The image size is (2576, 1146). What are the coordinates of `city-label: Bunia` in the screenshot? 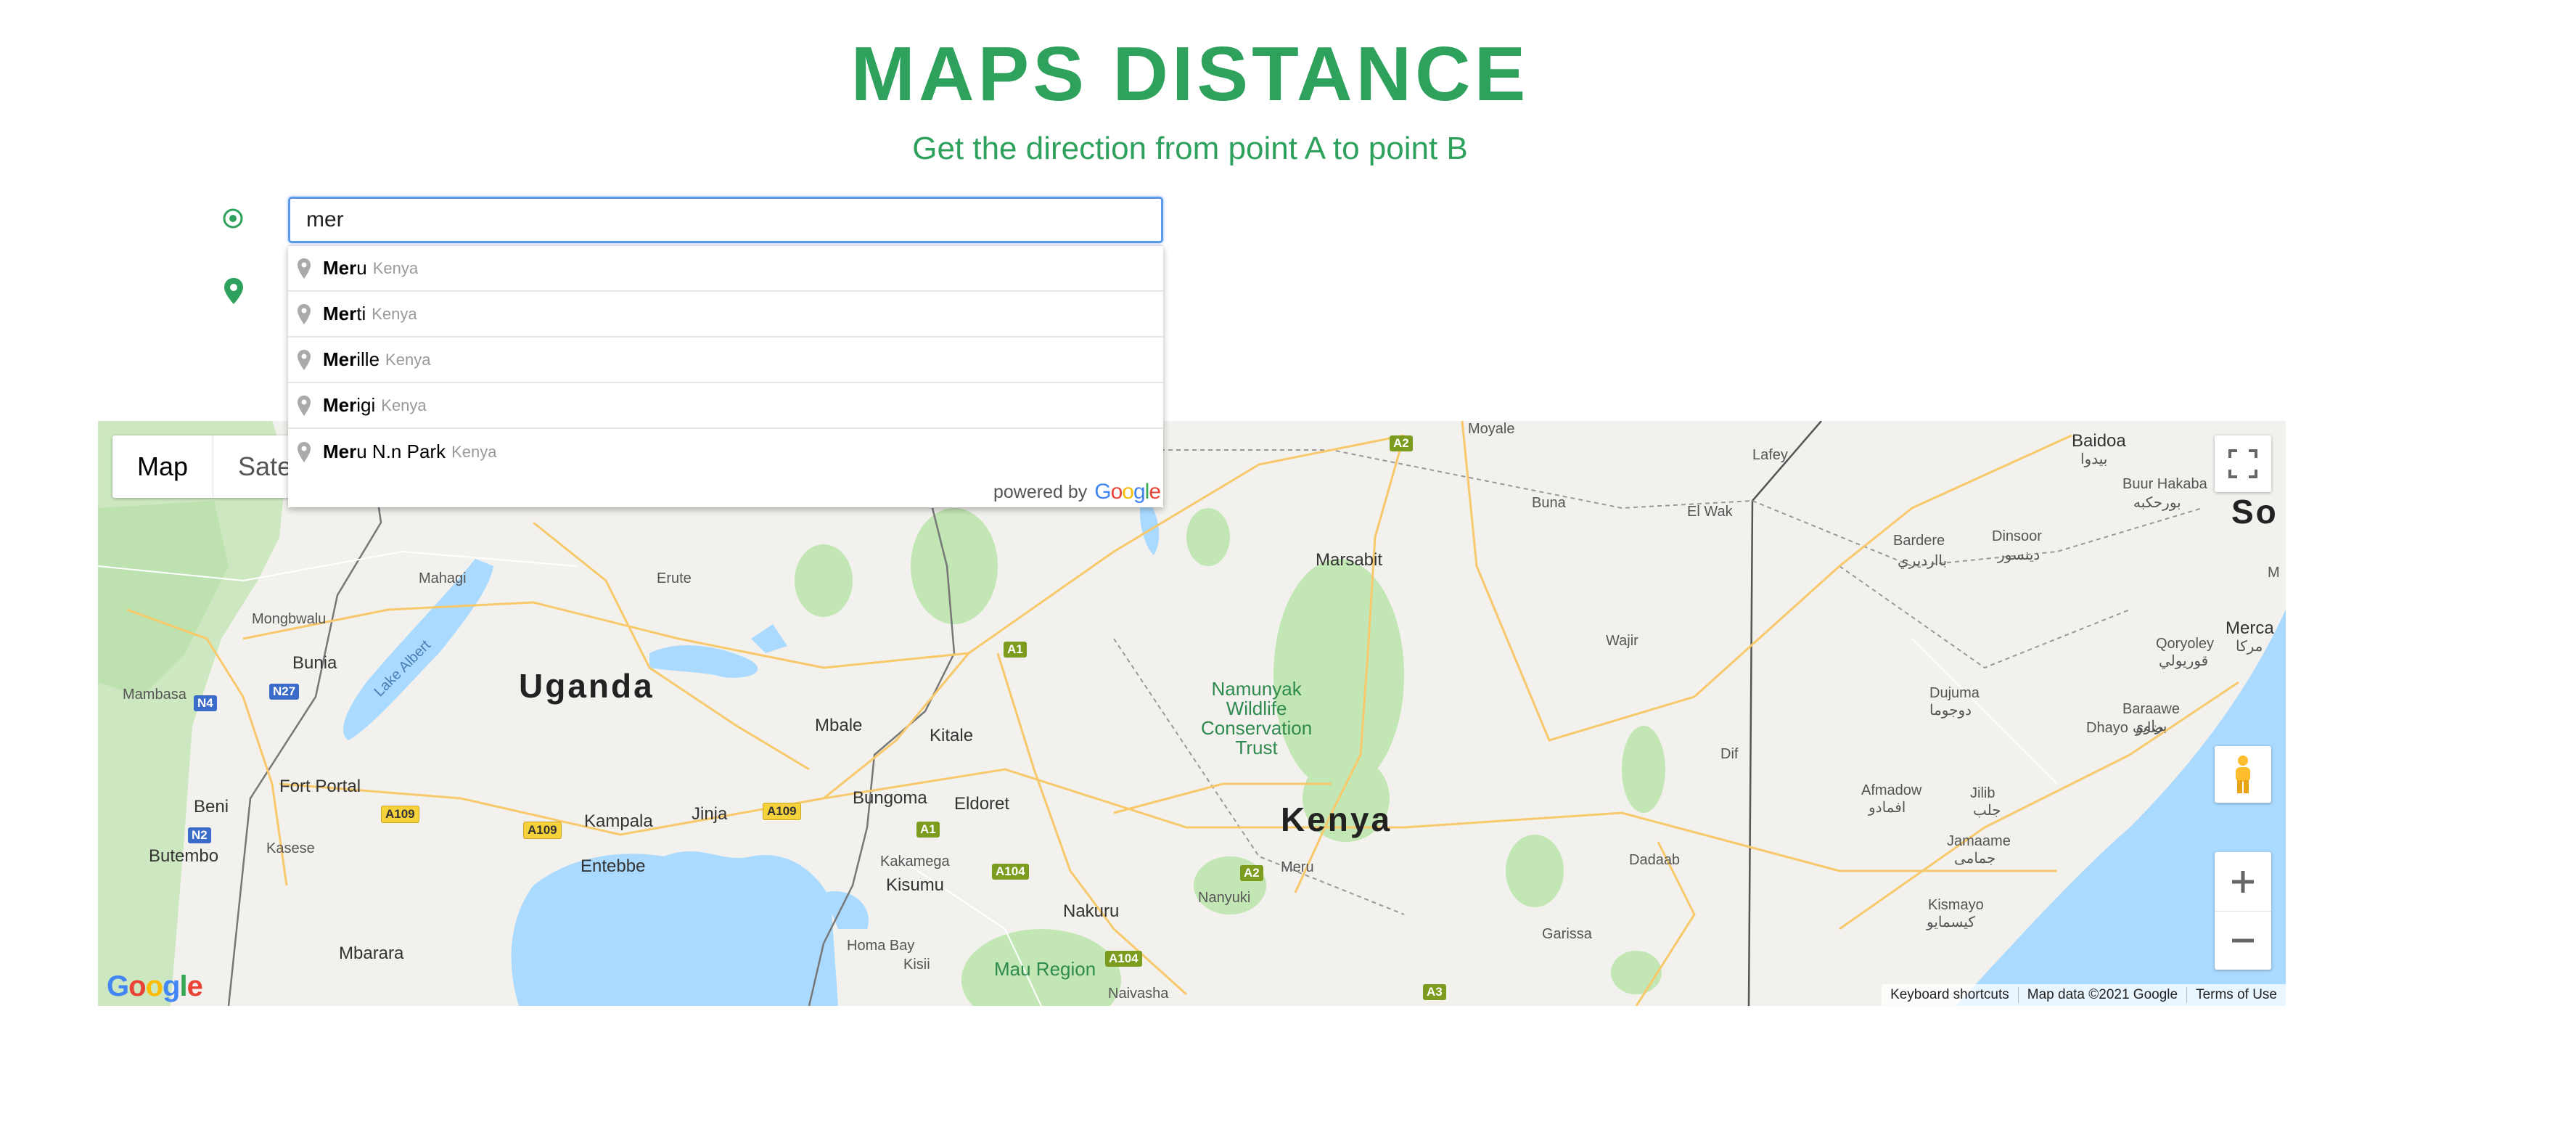 It's located at (314, 663).